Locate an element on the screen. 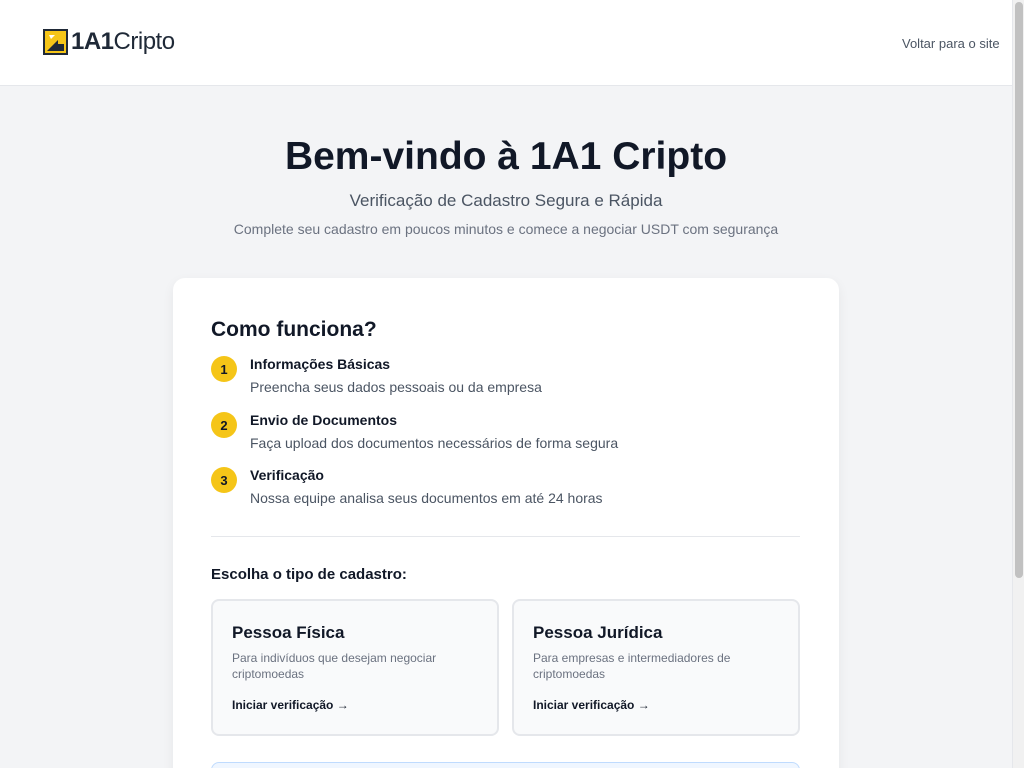 This screenshot has height=768, width=1024. step-number-badge: 2 is located at coordinates (224, 425).